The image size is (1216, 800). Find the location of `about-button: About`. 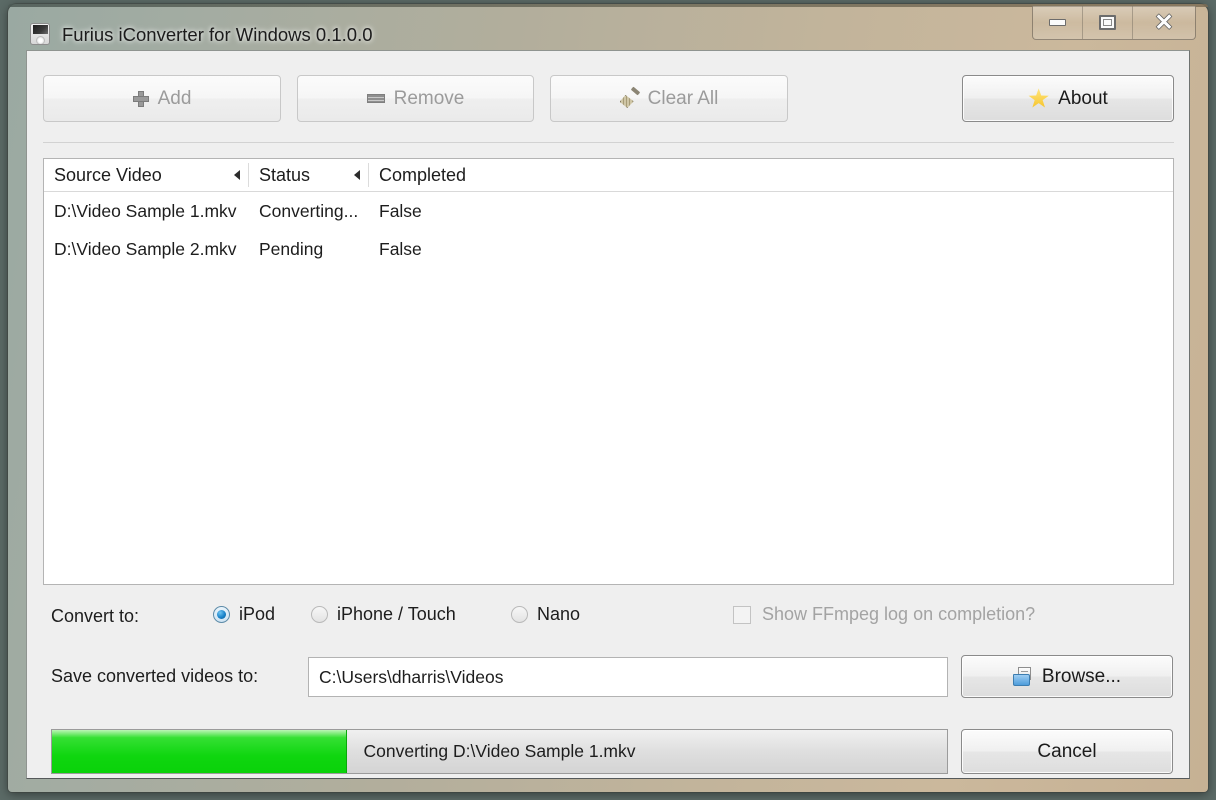

about-button: About is located at coordinates (1068, 98).